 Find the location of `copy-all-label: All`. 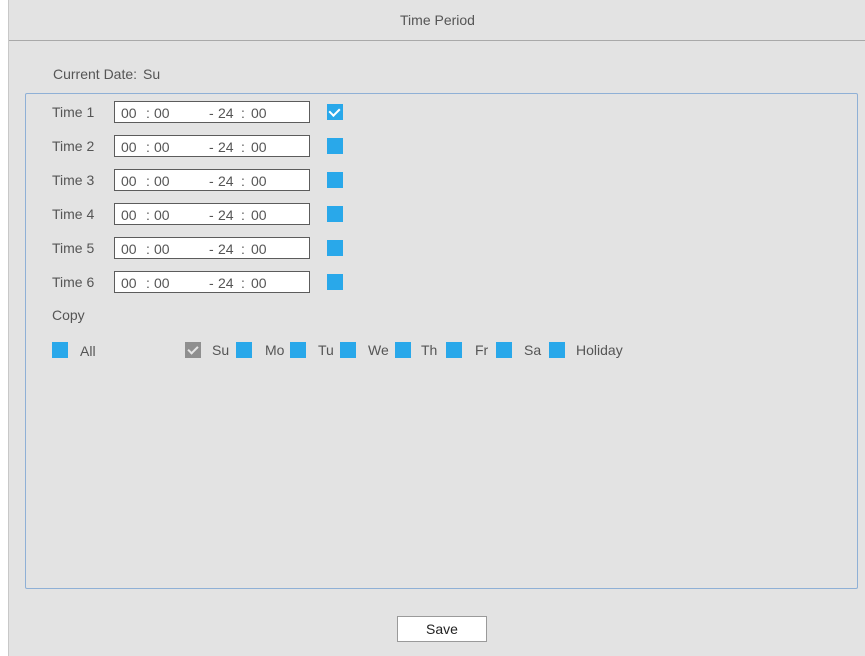

copy-all-label: All is located at coordinates (88, 351).